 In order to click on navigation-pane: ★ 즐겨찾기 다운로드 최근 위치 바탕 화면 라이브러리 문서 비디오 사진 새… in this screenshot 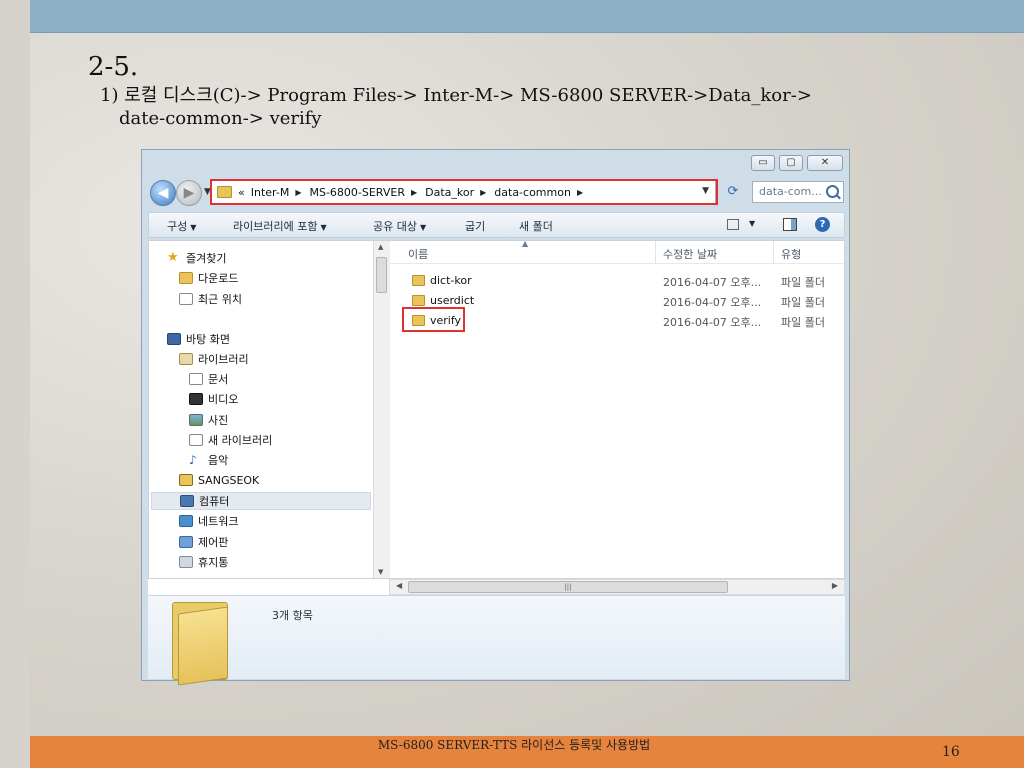, I will do `click(261, 409)`.